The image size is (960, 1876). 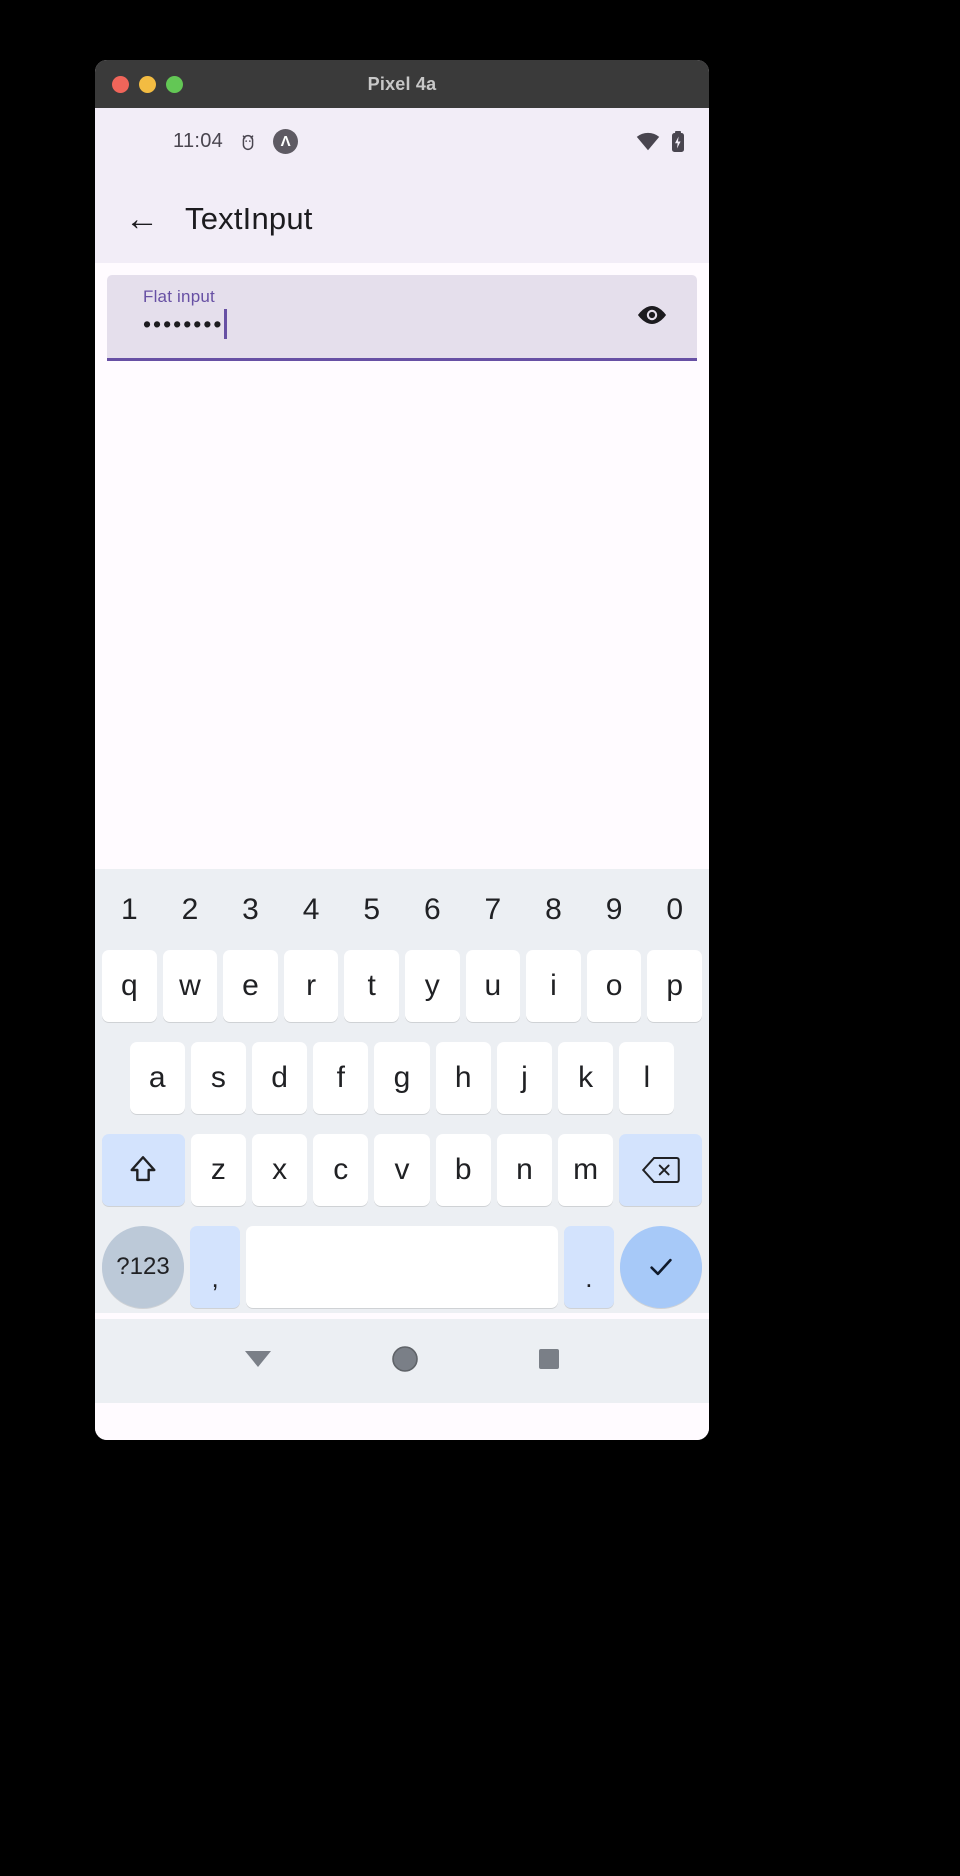 I want to click on window-title: Pixel 4a, so click(x=402, y=83).